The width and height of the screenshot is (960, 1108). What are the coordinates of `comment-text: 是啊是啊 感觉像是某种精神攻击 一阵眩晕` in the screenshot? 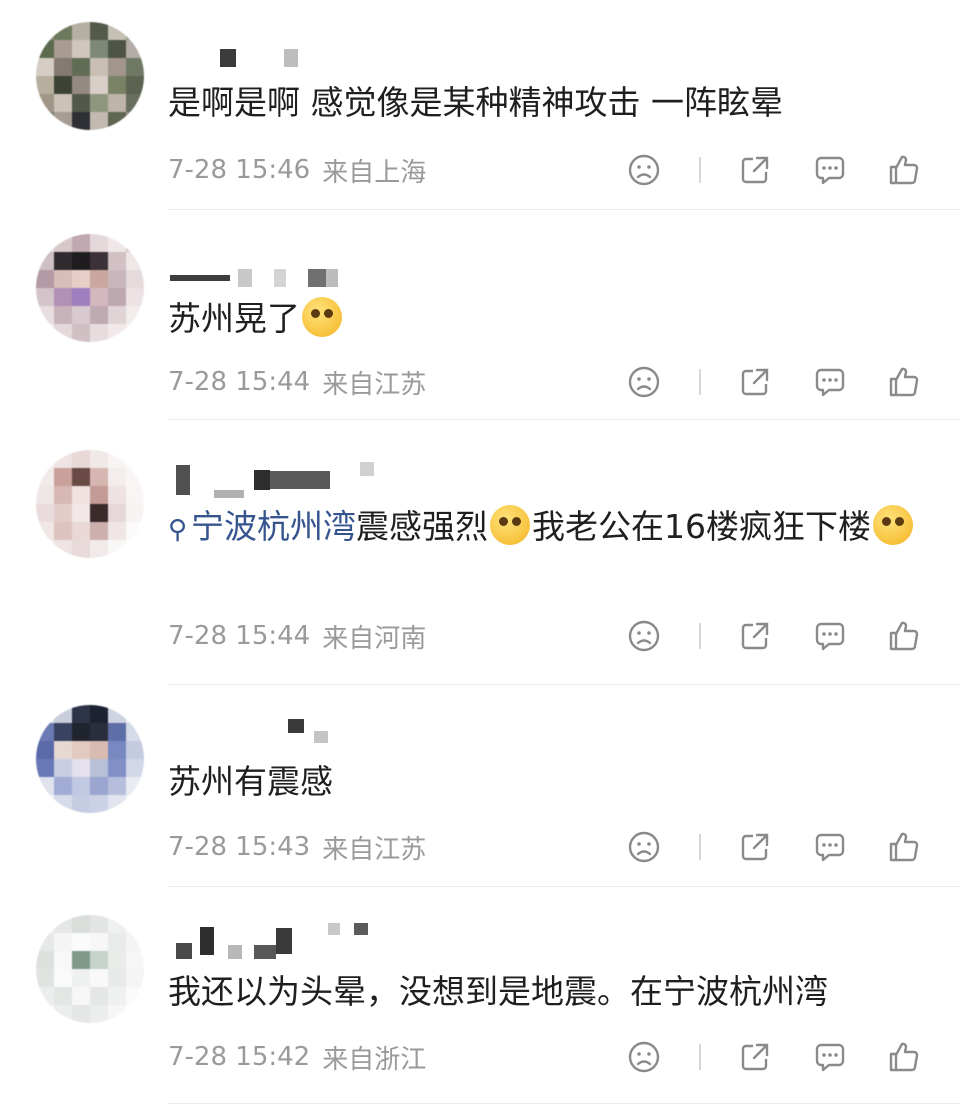 It's located at (544, 103).